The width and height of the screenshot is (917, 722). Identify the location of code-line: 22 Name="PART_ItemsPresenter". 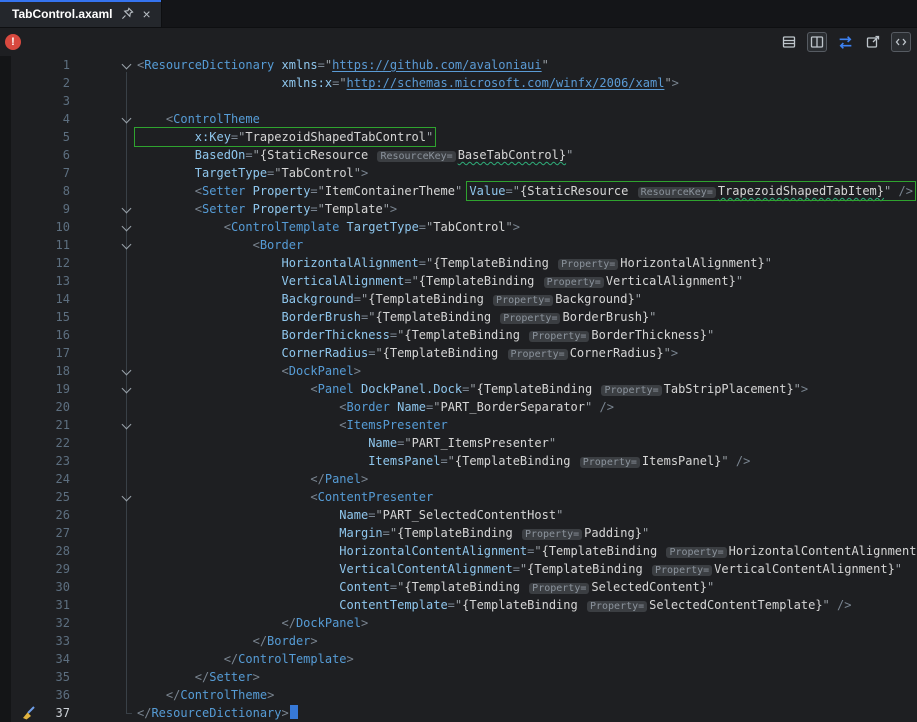
(458, 443).